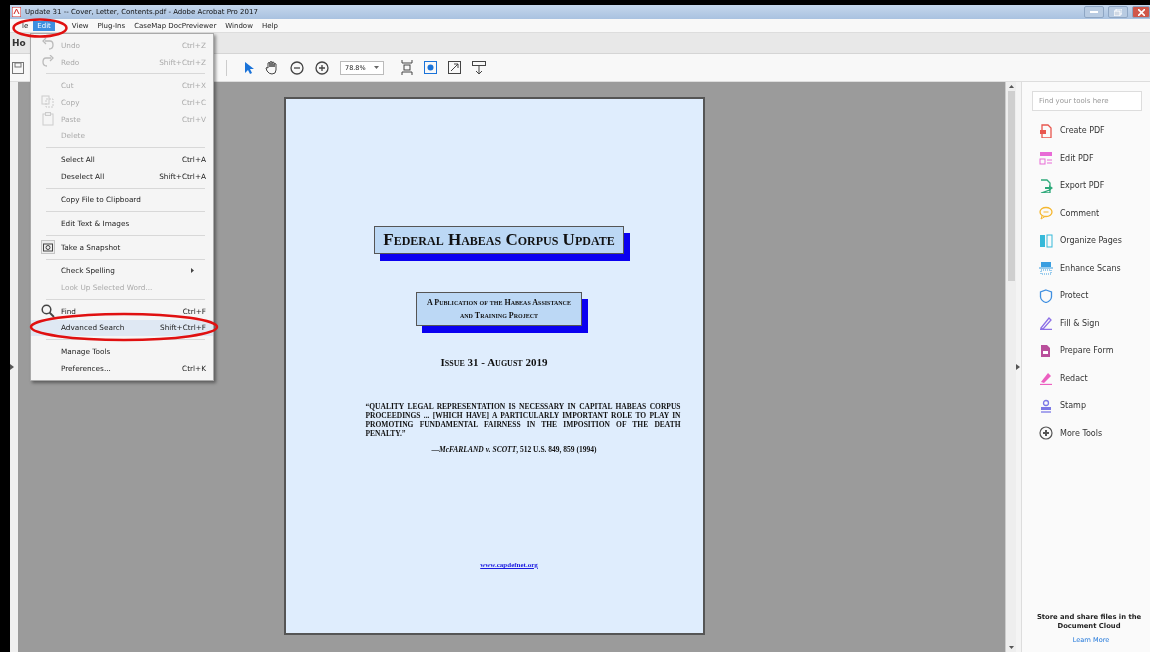 This screenshot has width=1150, height=652. Describe the element at coordinates (1091, 406) in the screenshot. I see `tool-item: Stamp` at that location.